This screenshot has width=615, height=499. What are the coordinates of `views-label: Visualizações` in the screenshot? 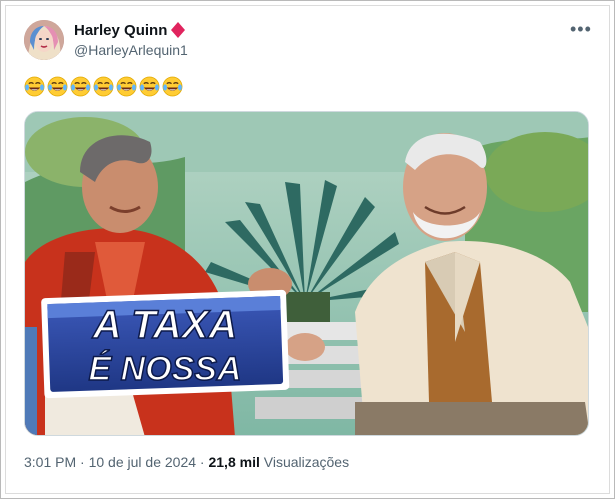 It's located at (306, 462).